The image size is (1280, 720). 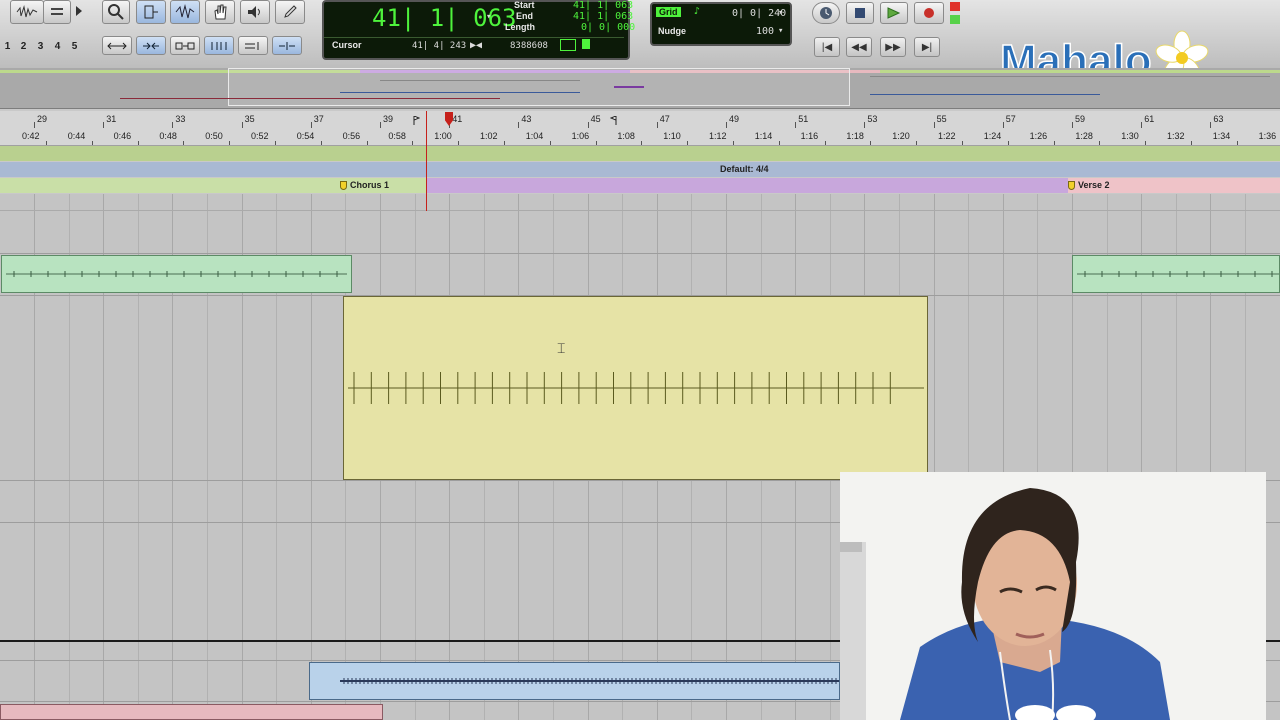 I want to click on grid-label: Grid, so click(x=668, y=12).